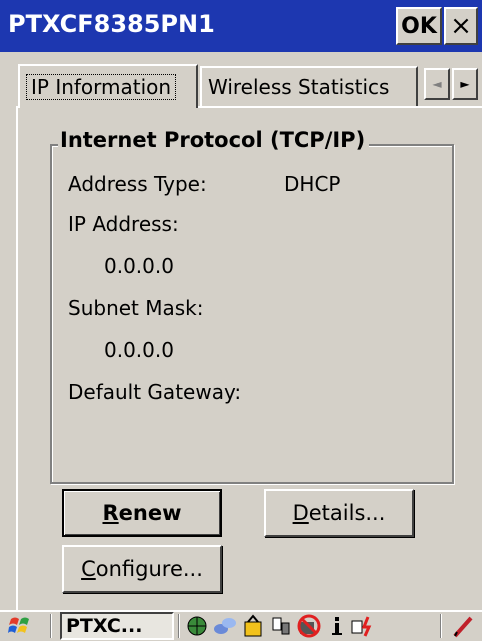  I want to click on arrow-left-icon: ◄, so click(437, 84).